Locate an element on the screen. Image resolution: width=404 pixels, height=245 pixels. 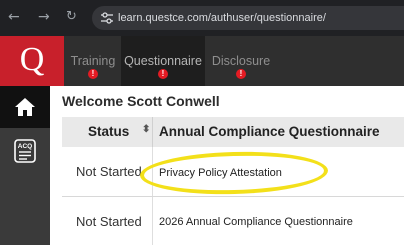
logo-letter: Q is located at coordinates (32, 59).